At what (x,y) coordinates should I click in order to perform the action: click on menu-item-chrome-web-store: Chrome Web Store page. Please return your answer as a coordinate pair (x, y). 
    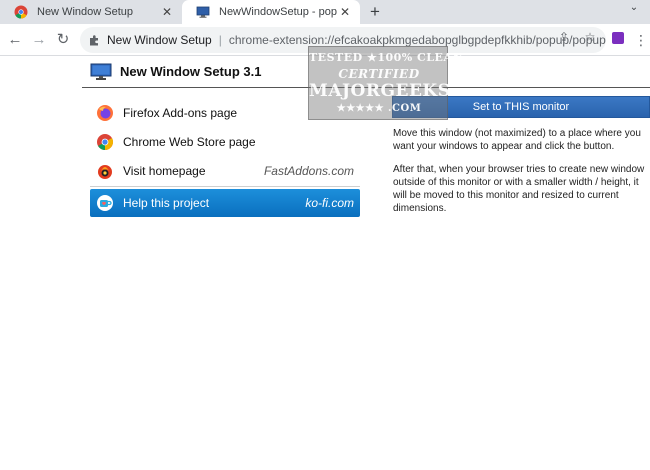
    Looking at the image, I should click on (225, 141).